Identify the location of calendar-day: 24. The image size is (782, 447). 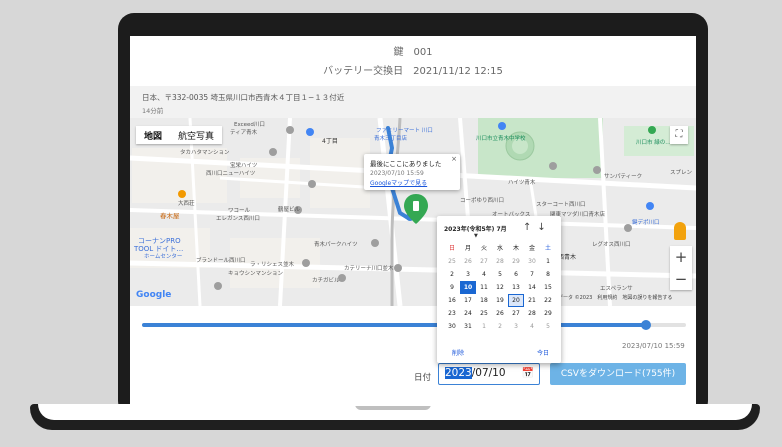
(468, 313).